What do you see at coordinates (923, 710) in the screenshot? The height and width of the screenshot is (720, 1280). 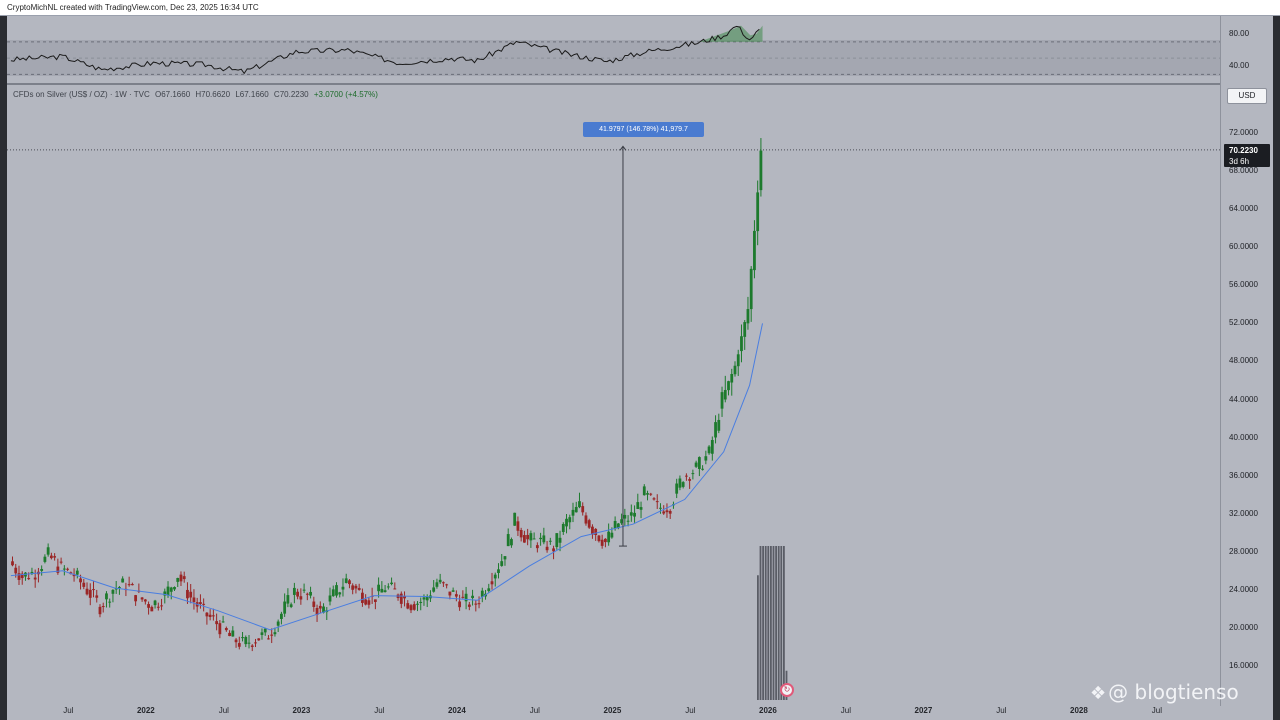 I see `time-tick-label: 2027` at bounding box center [923, 710].